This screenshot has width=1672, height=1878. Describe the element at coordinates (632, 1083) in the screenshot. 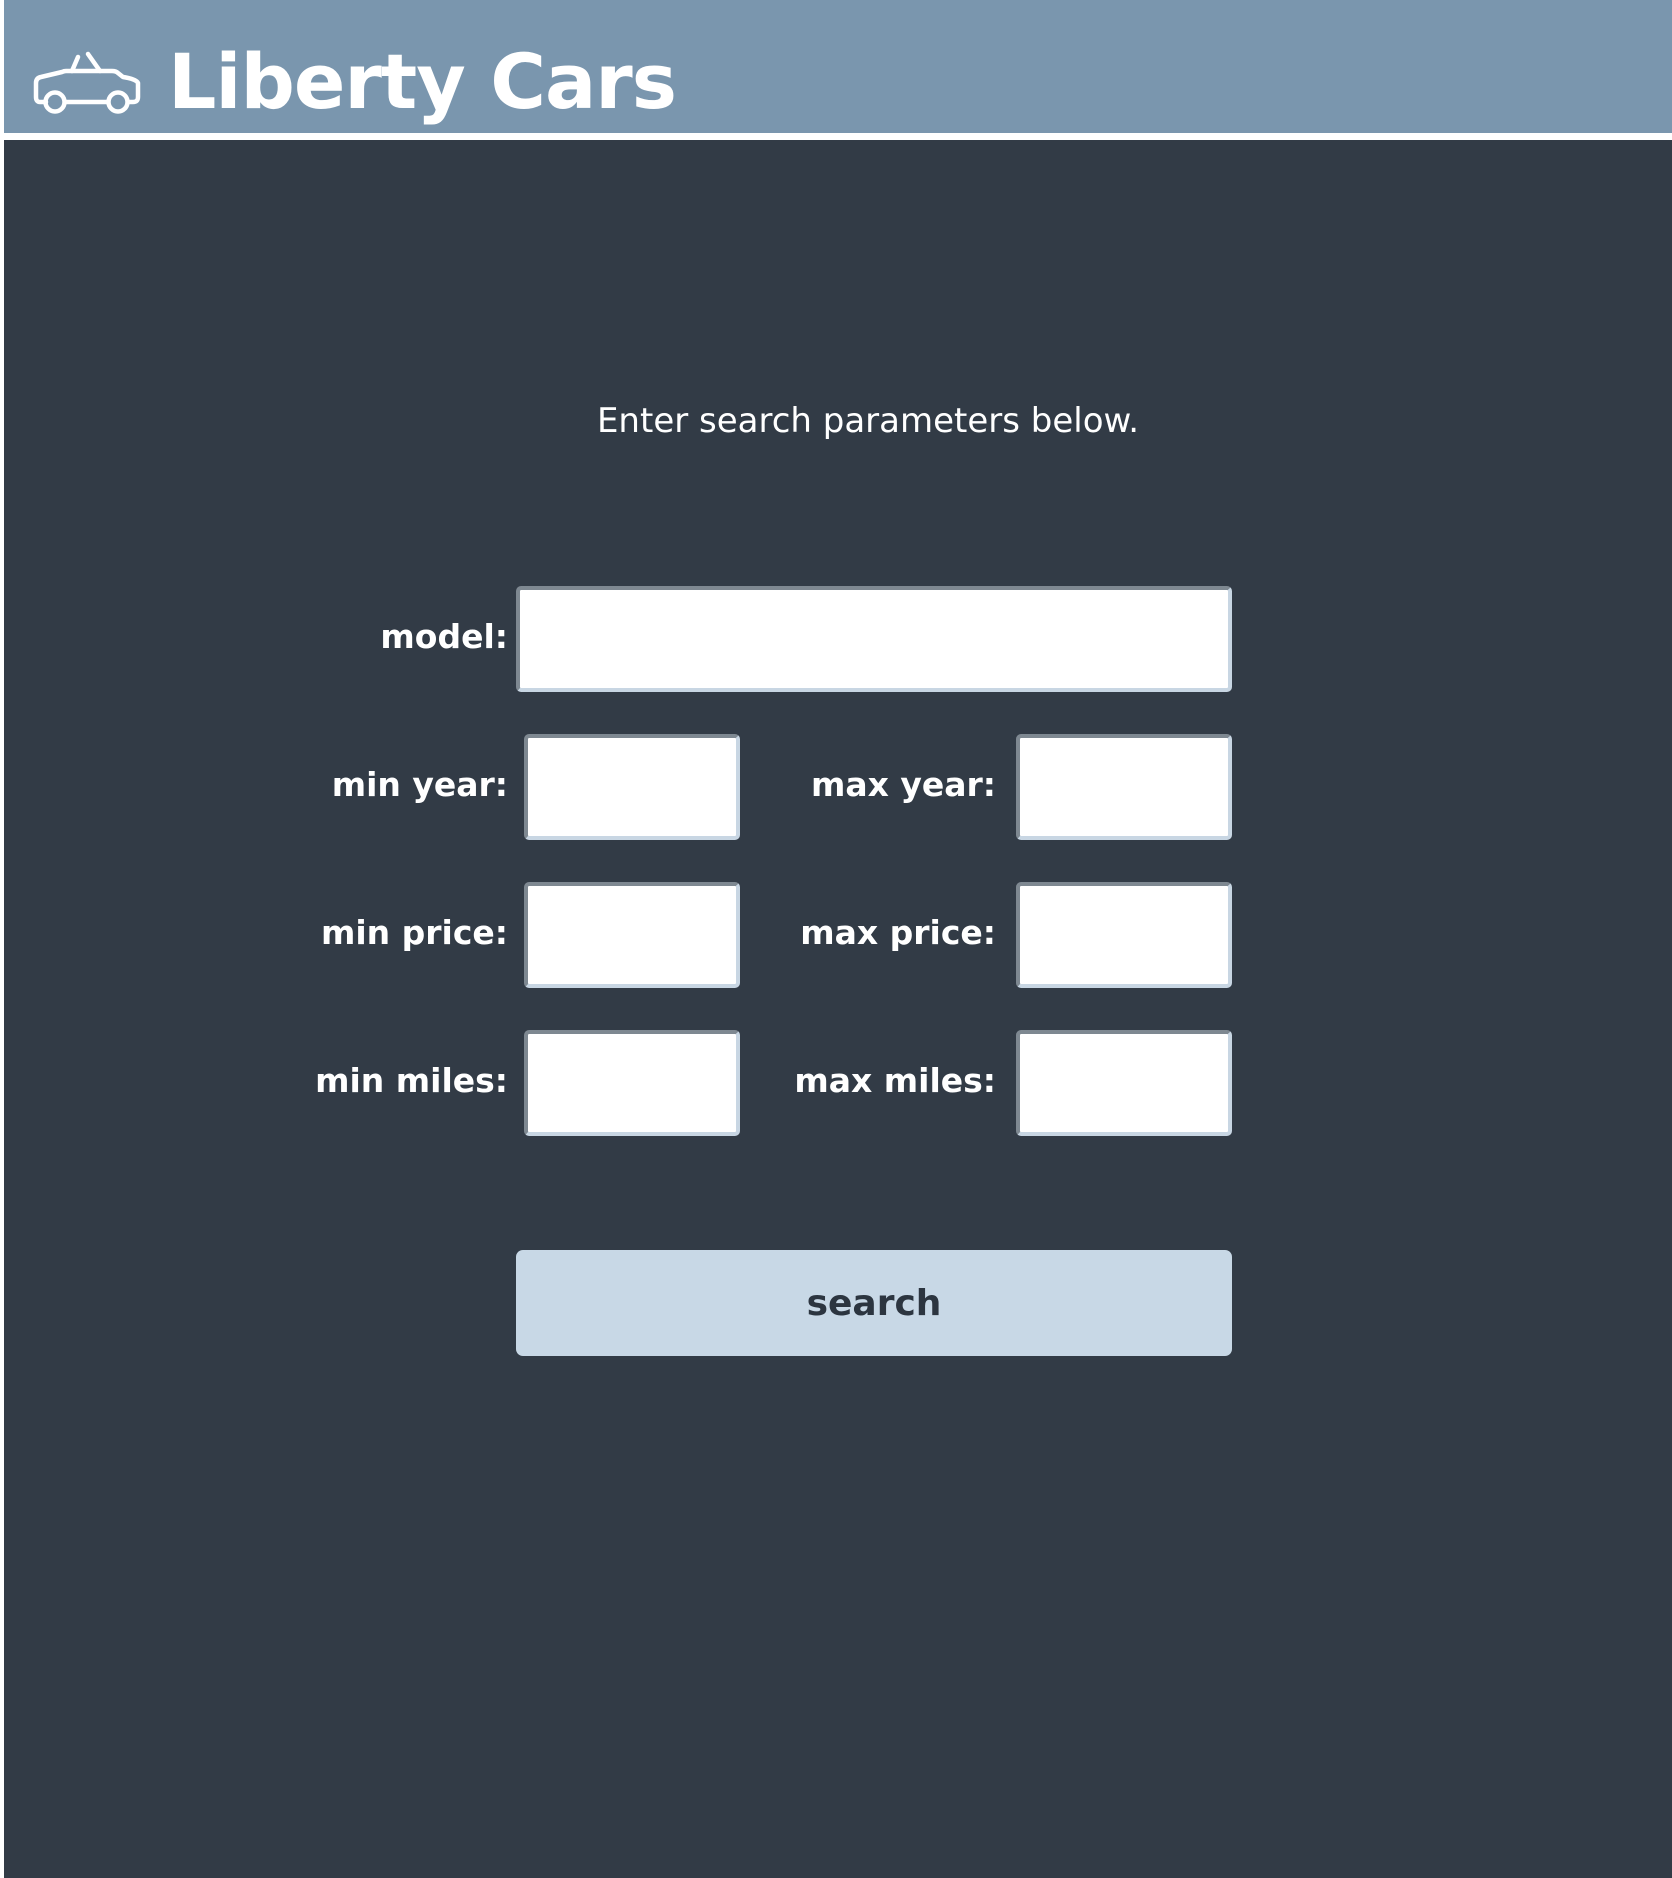

I see `min-miles-input` at that location.